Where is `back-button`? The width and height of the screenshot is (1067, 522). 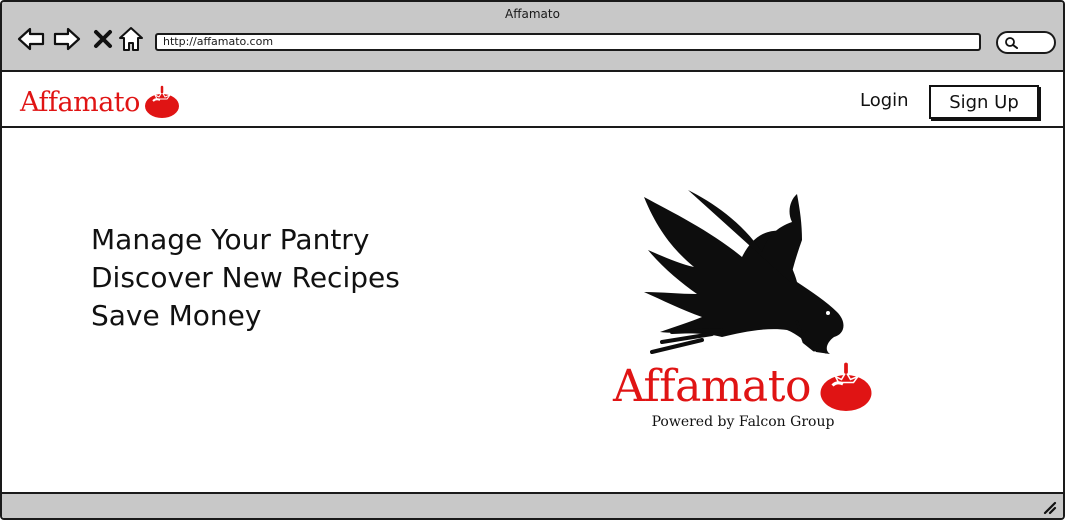
back-button is located at coordinates (31, 39).